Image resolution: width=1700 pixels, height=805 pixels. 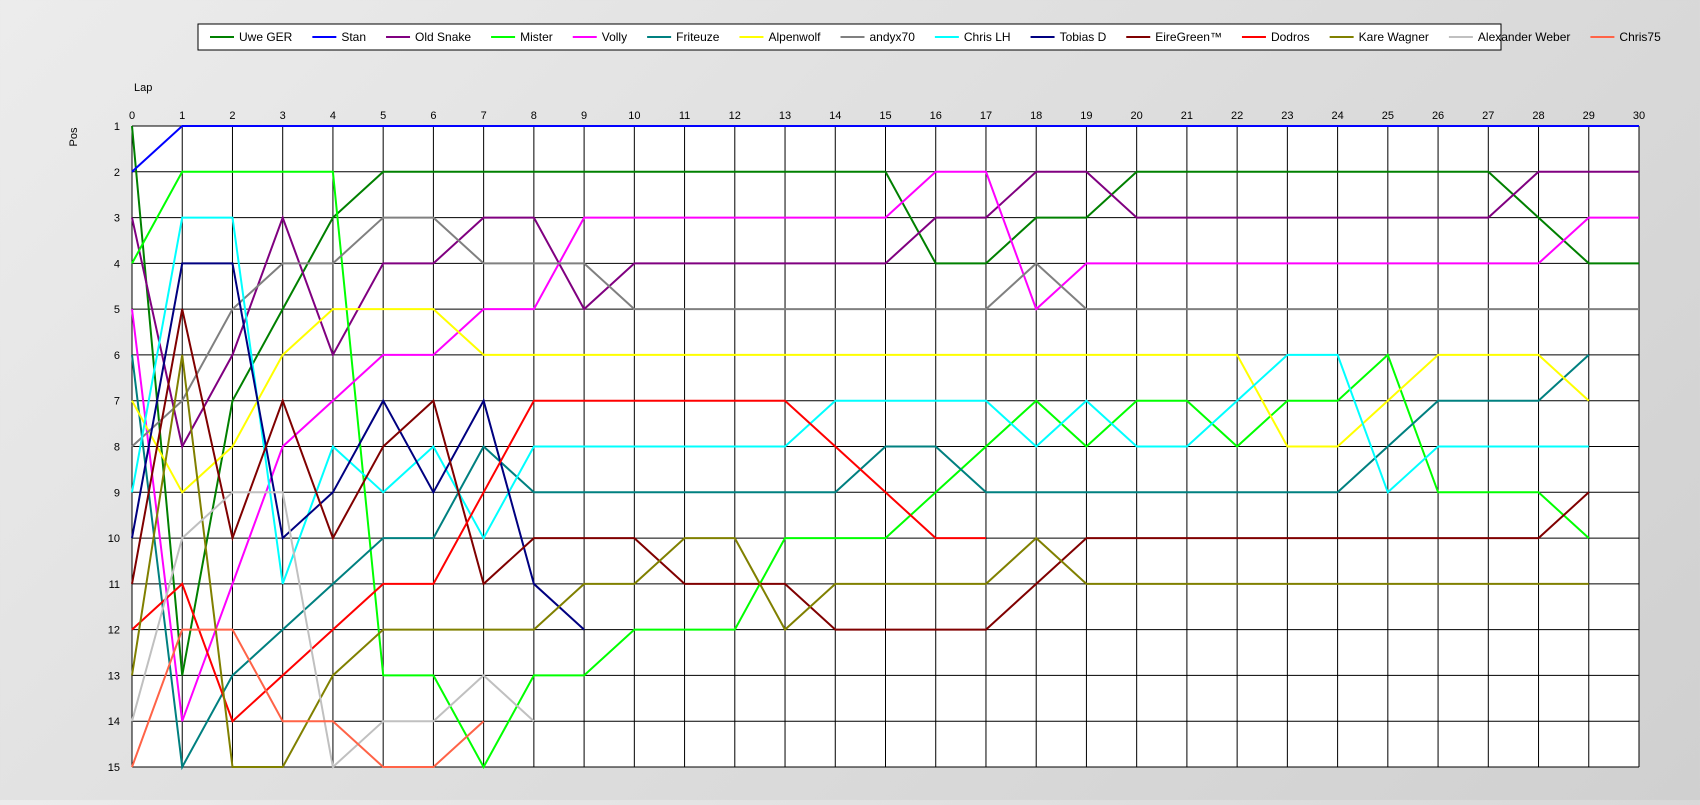 I want to click on x-tick-label: 6, so click(x=433, y=116).